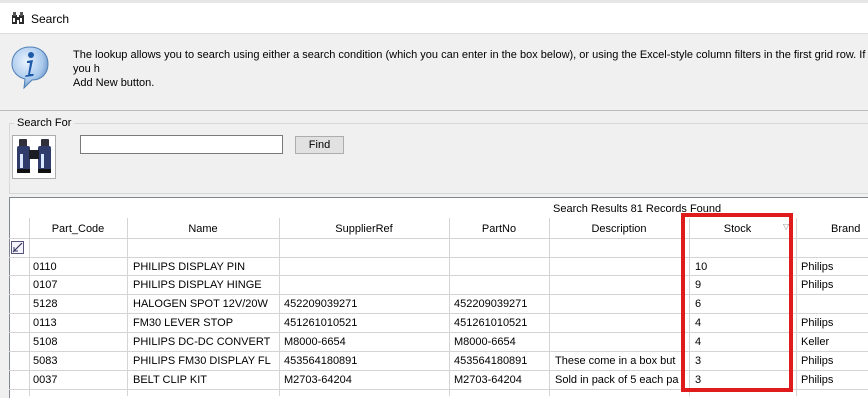  I want to click on cell-supplier-ref: 453564180891, so click(365, 361).